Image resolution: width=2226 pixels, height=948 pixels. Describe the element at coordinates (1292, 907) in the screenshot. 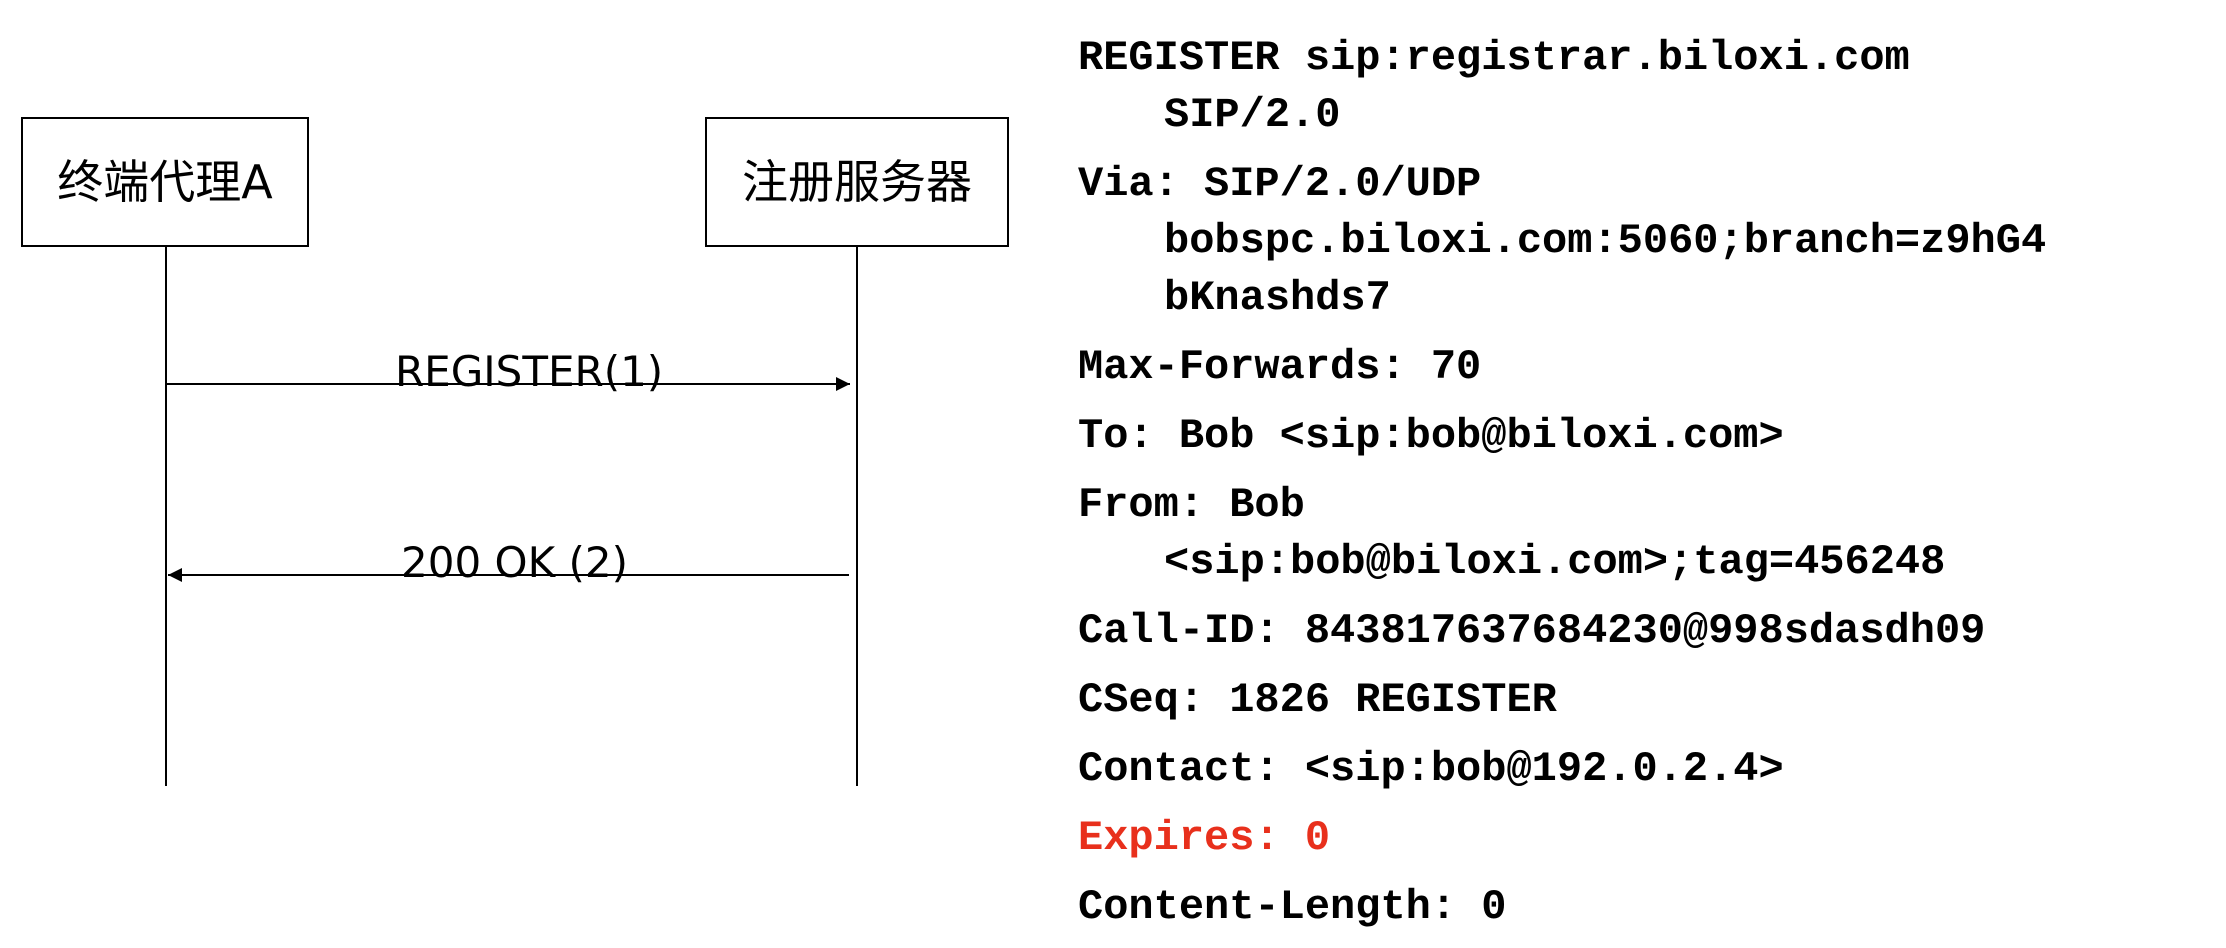

I see `content-length-header: Content-Length: 0` at that location.